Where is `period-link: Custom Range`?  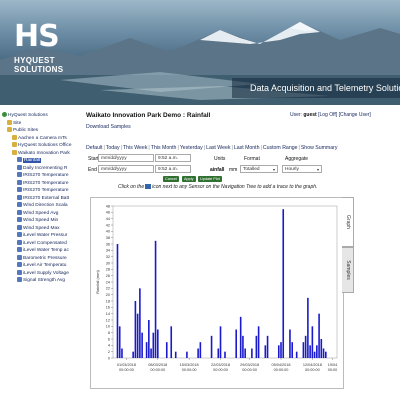
period-link: Custom Range is located at coordinates (280, 148).